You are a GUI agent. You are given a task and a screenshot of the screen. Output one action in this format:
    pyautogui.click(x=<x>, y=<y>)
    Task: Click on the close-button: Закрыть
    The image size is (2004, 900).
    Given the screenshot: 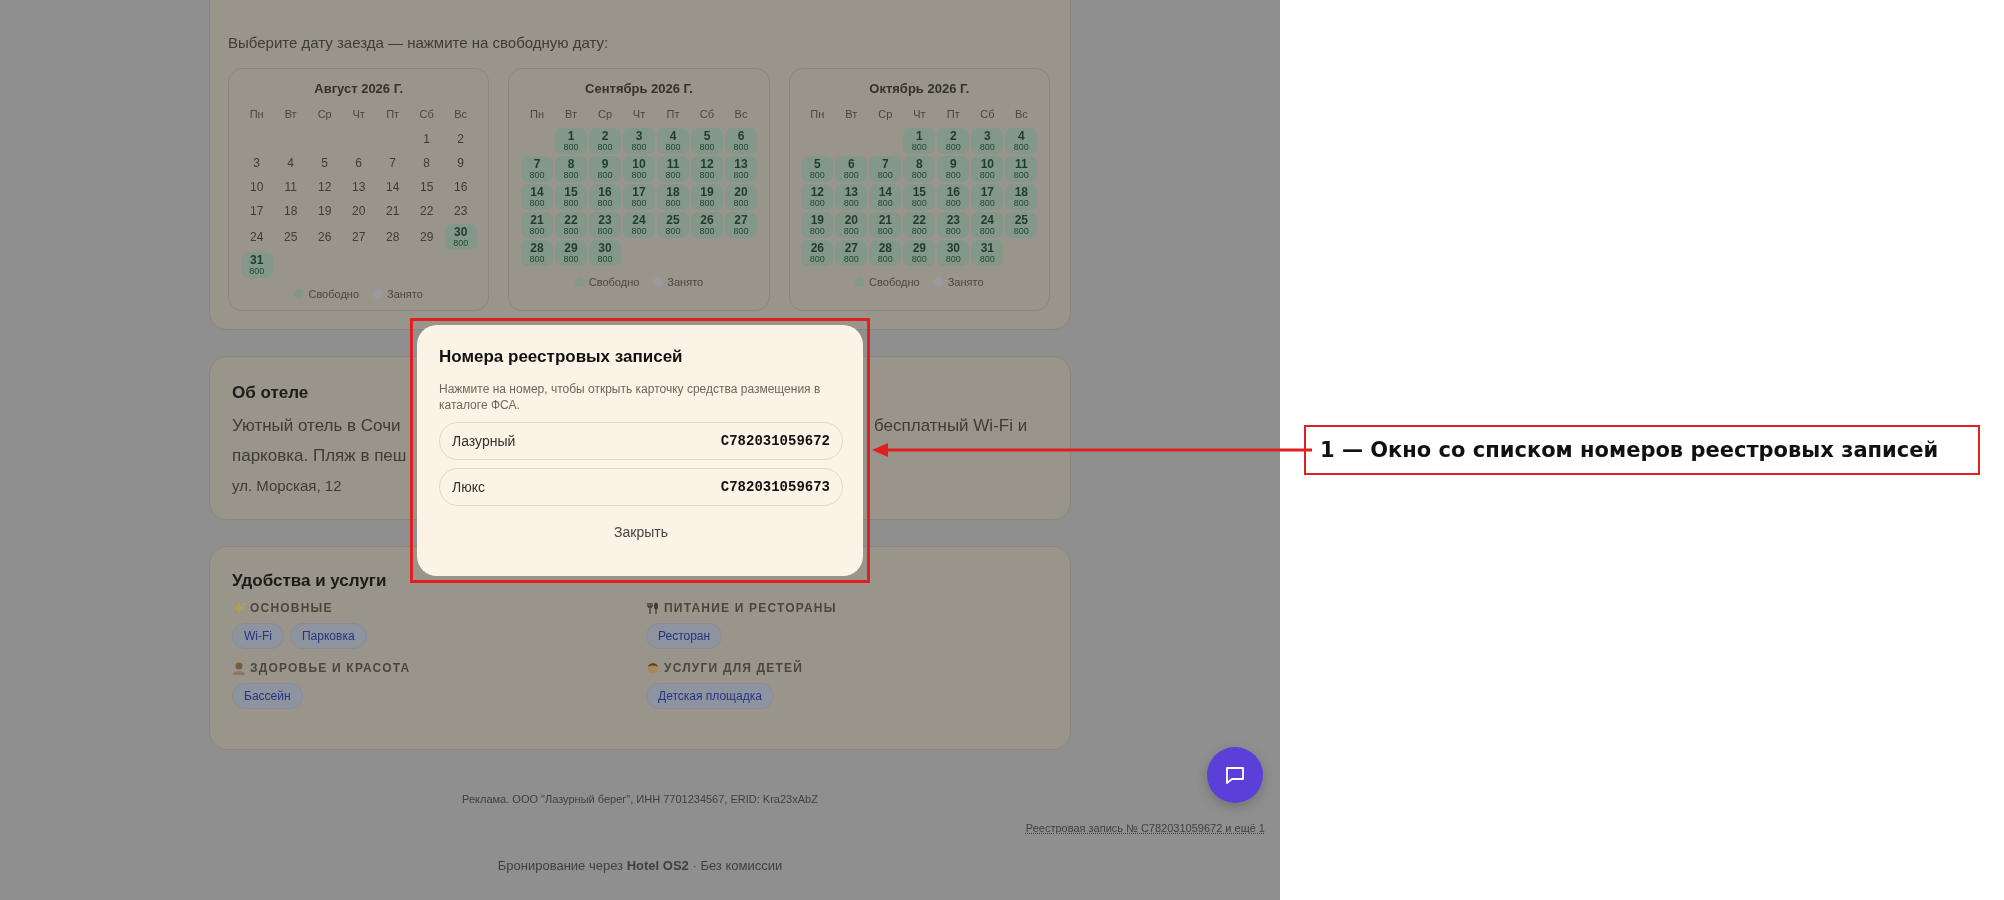 What is the action you would take?
    pyautogui.click(x=641, y=532)
    